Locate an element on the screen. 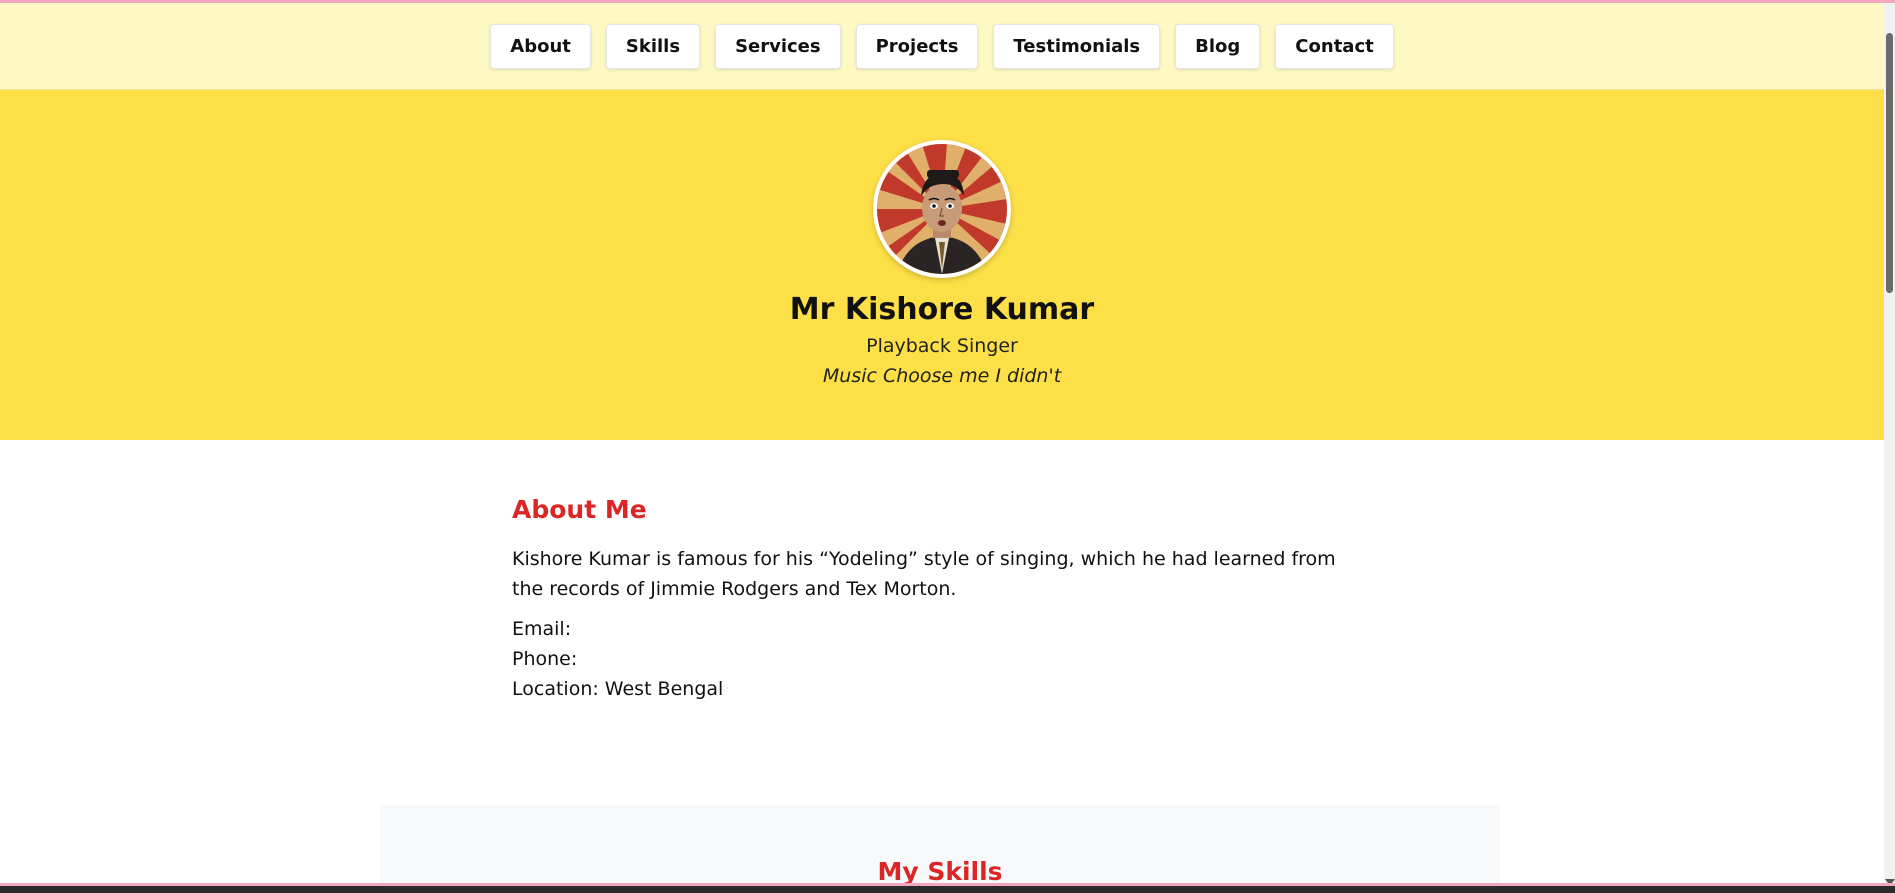 This screenshot has width=1895, height=893. vertical-scrollbar is located at coordinates (1889, 448).